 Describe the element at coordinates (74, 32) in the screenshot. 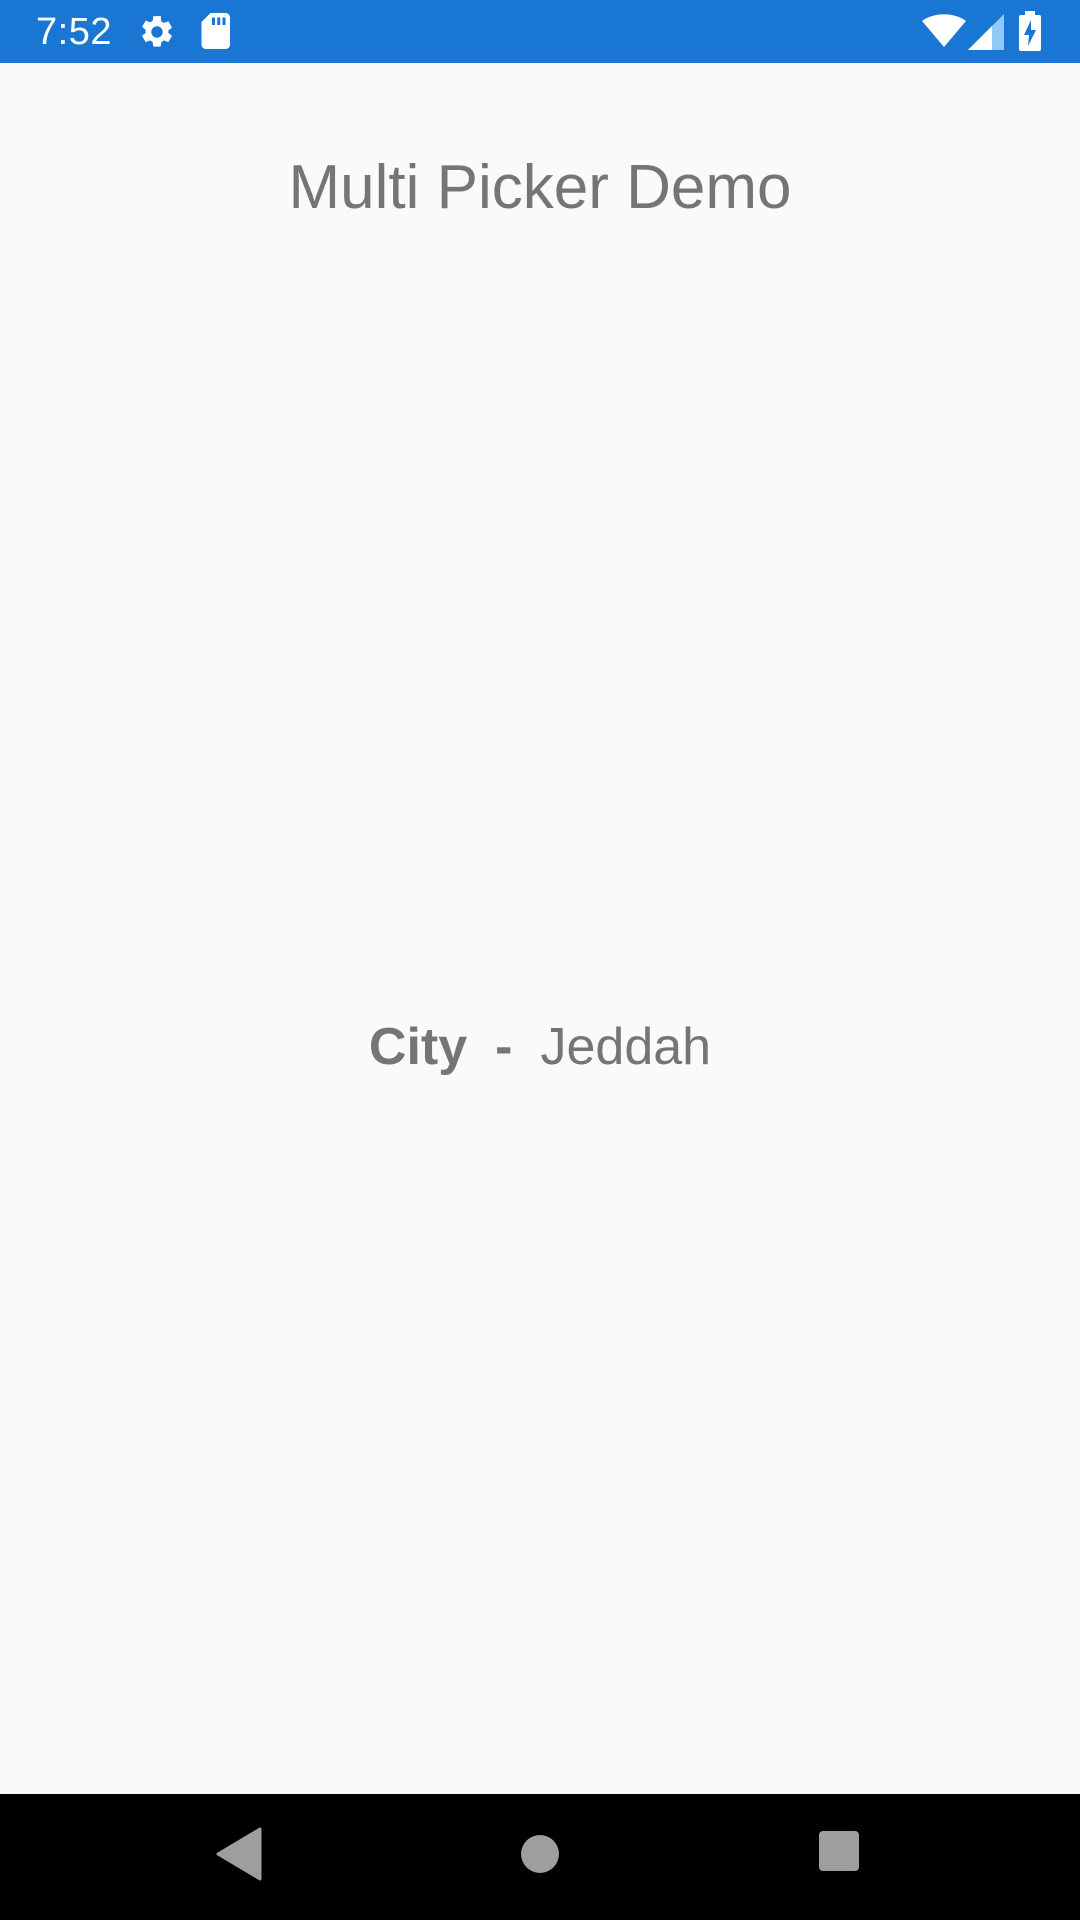

I see `status-time: 7:52` at that location.